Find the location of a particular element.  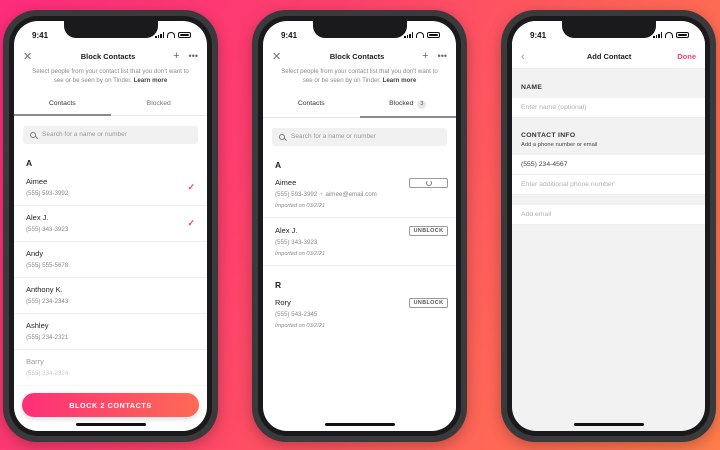

contact-phone: (555) 593-3992 is located at coordinates (47, 193).